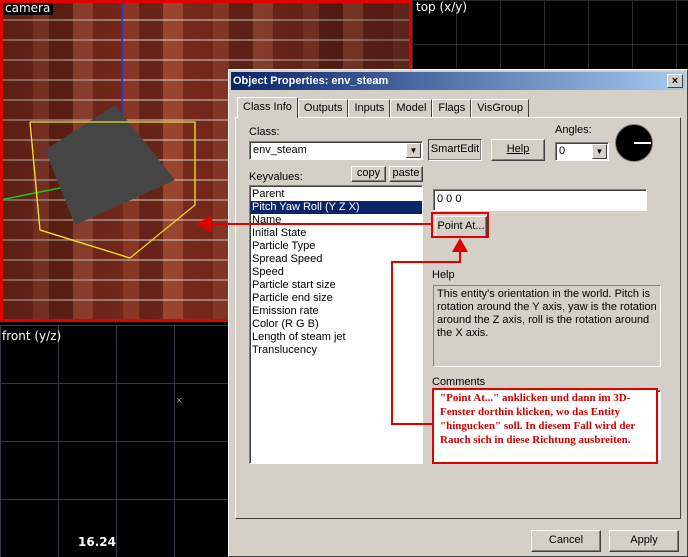 Image resolution: width=688 pixels, height=557 pixels. I want to click on front-viewport: front (y/z) × 16.24, so click(114, 441).